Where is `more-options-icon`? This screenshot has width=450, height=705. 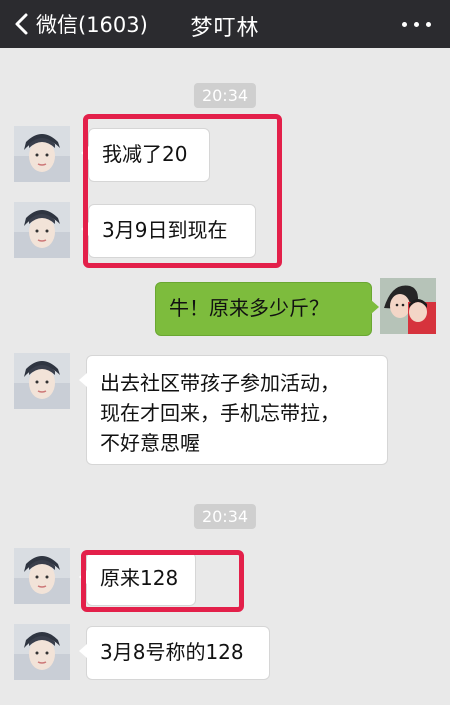
more-options-icon is located at coordinates (417, 24).